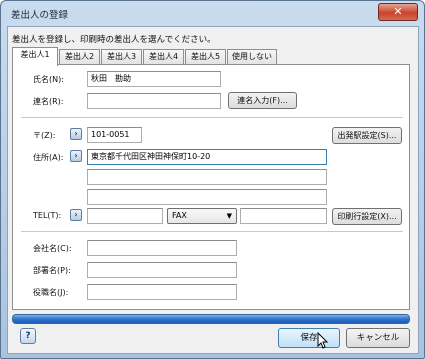  Describe the element at coordinates (207, 157) in the screenshot. I see `address-line-1-field: 東京都千代田区神田神保町10-20` at that location.